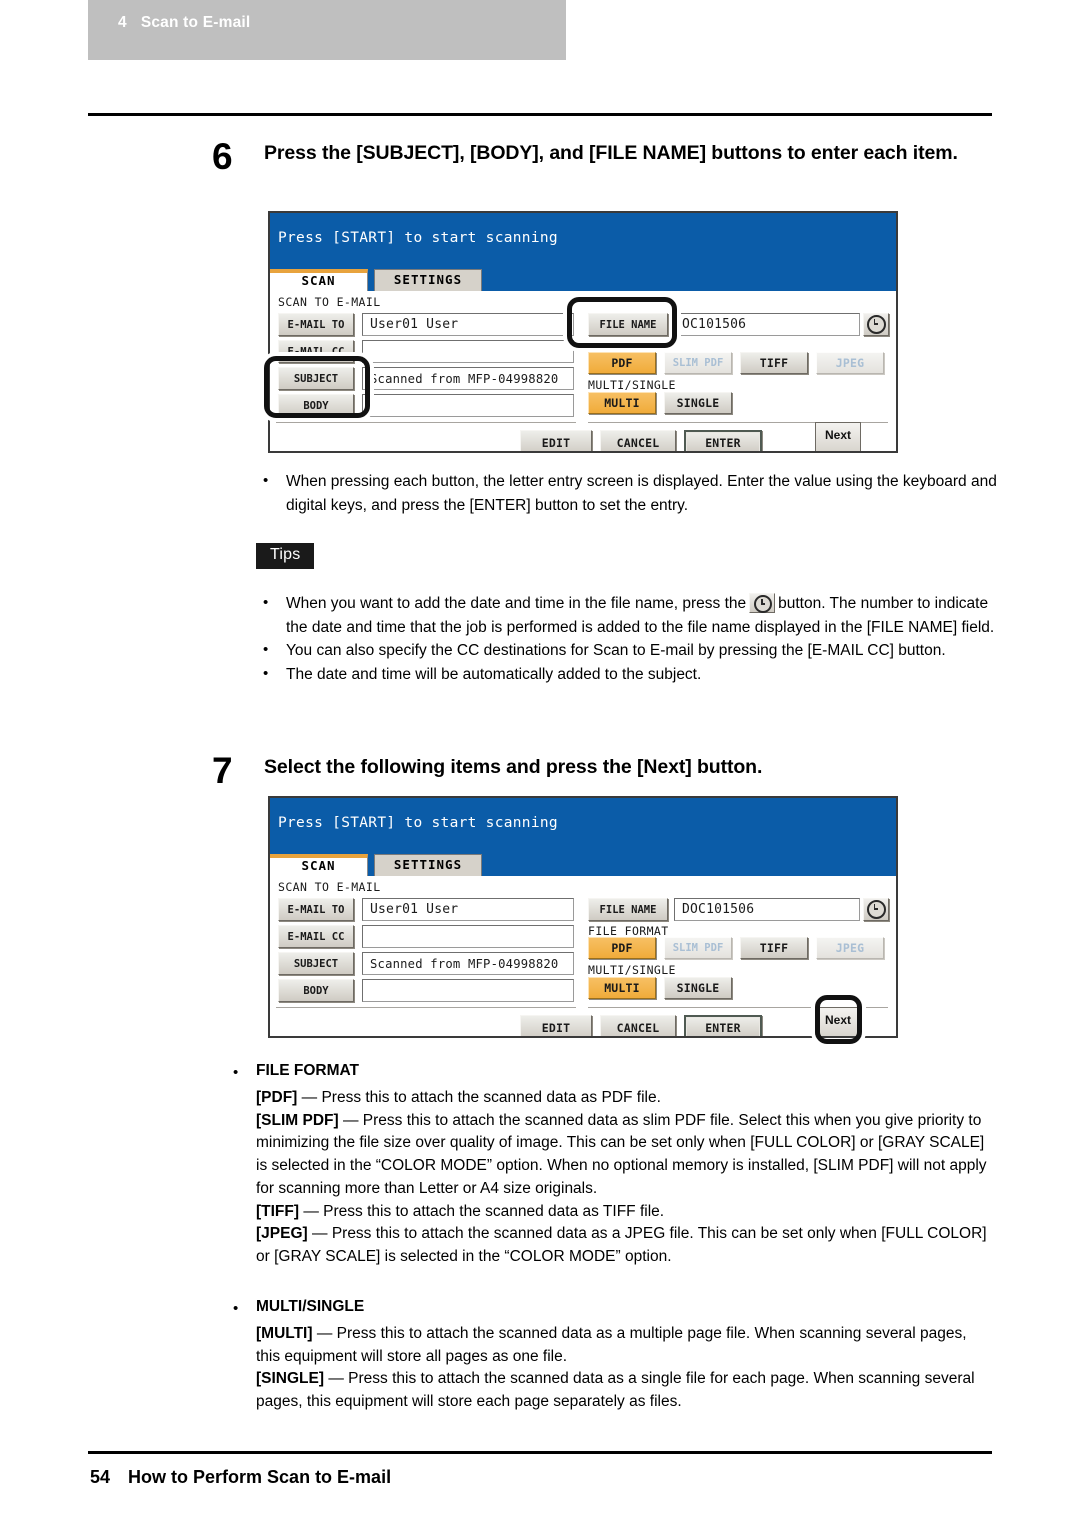 The width and height of the screenshot is (1080, 1526). What do you see at coordinates (184, 23) in the screenshot?
I see `chapter-band-label: 4 Scan to E-mail` at bounding box center [184, 23].